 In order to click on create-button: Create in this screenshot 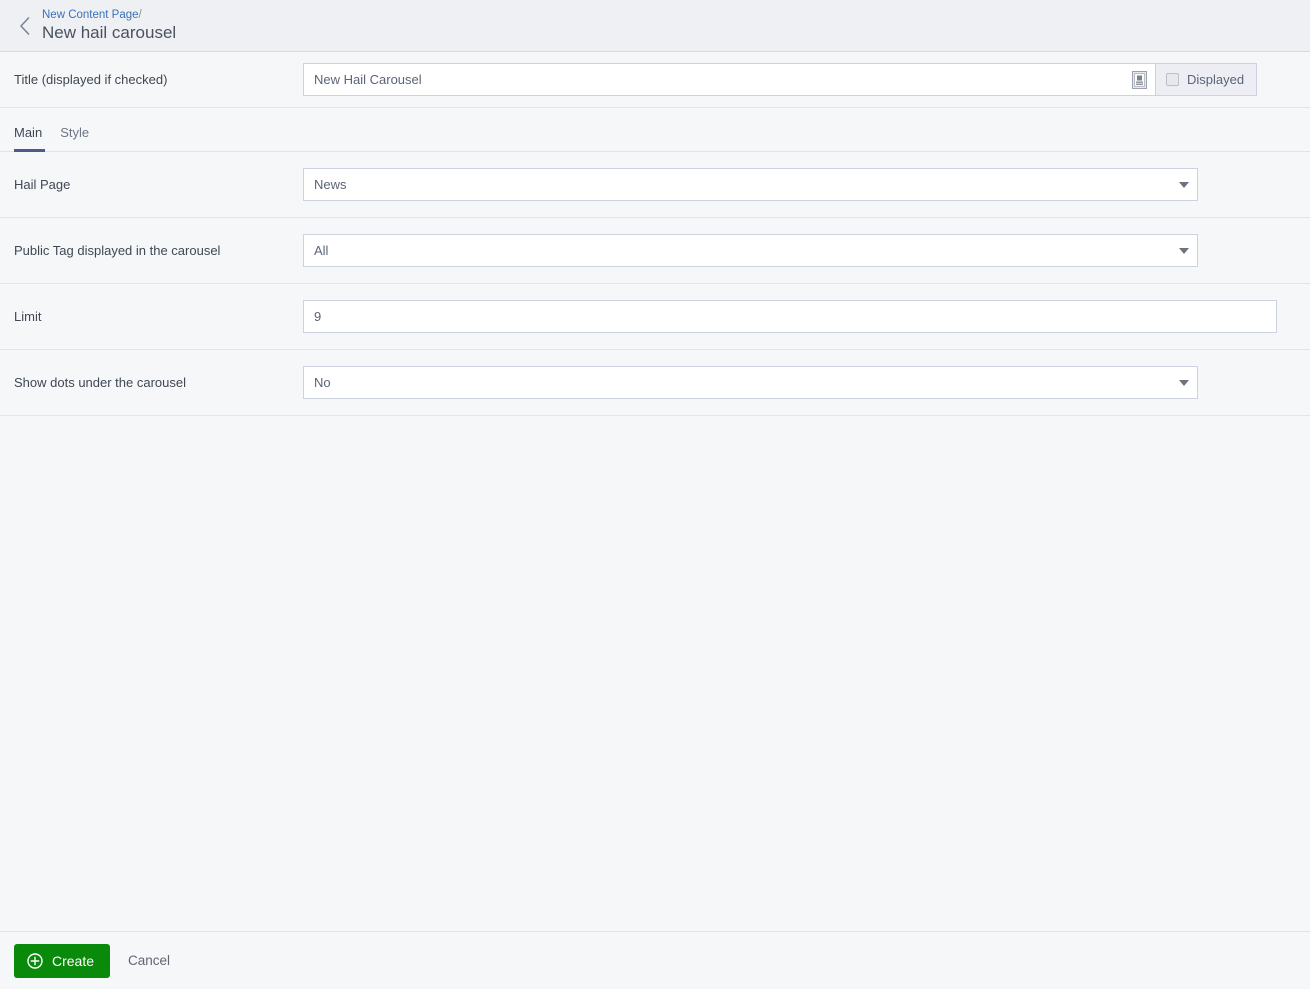, I will do `click(62, 960)`.